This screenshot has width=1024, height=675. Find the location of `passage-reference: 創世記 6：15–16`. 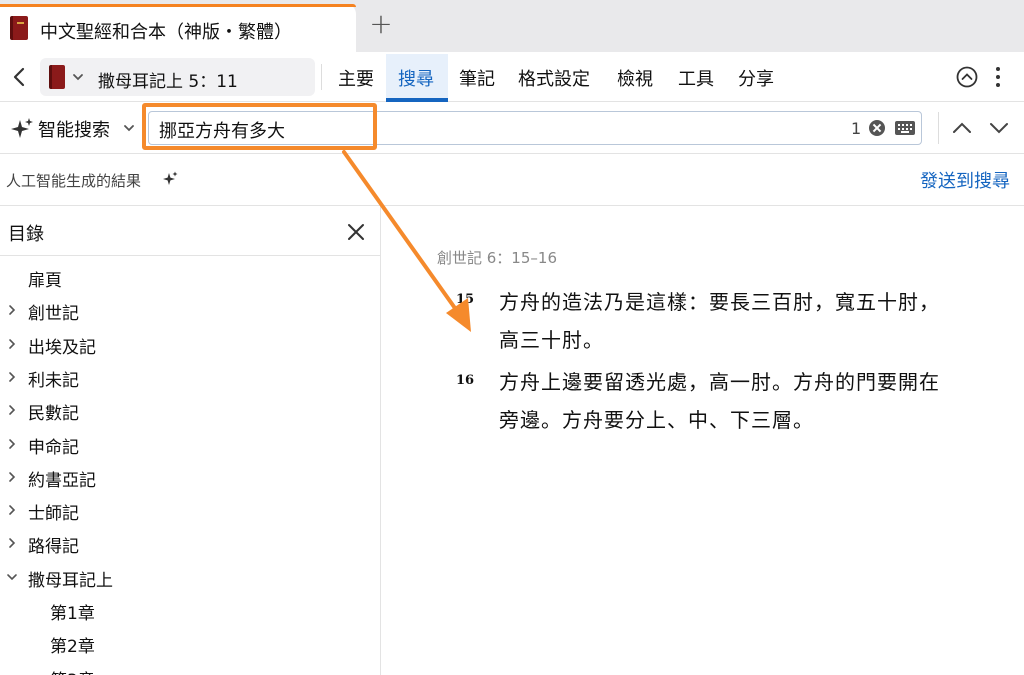

passage-reference: 創世記 6：15–16 is located at coordinates (497, 258).